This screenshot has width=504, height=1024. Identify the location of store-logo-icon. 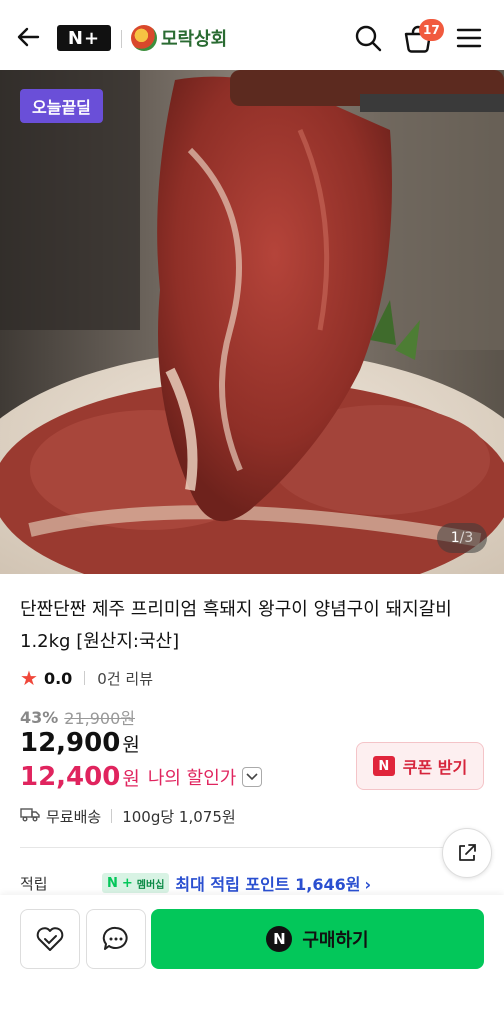
(144, 38).